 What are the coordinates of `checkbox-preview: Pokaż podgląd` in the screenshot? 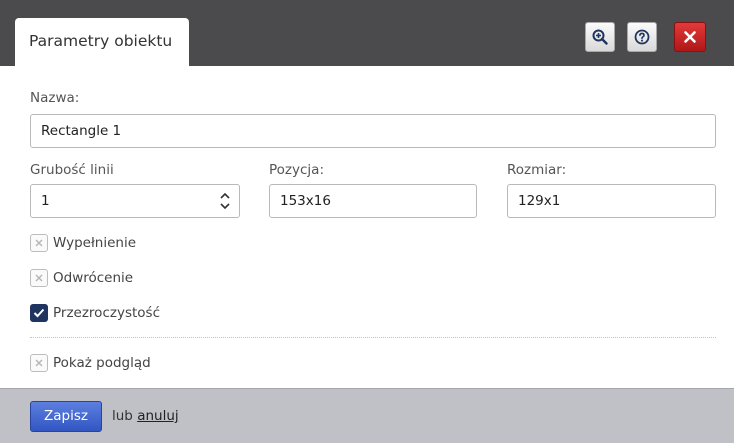 It's located at (90, 363).